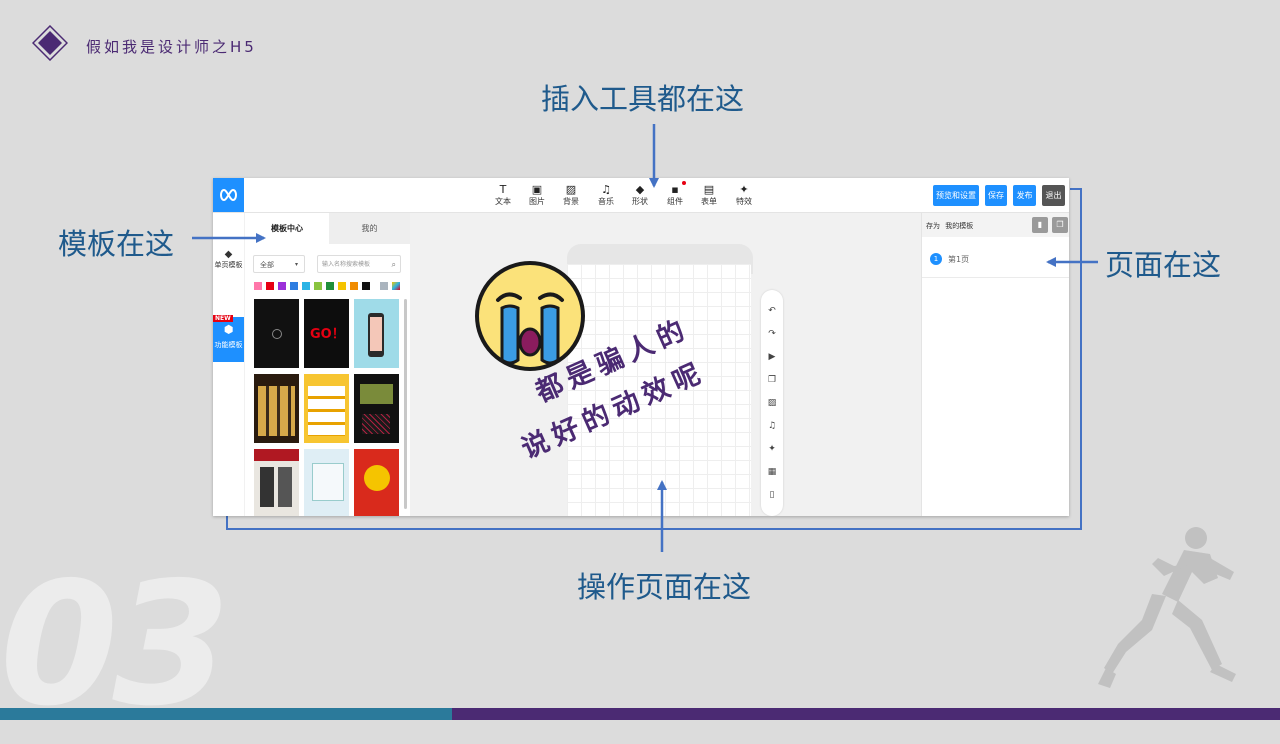 This screenshot has height=744, width=1280. Describe the element at coordinates (50, 43) in the screenshot. I see `logo-diamond-icon` at that location.